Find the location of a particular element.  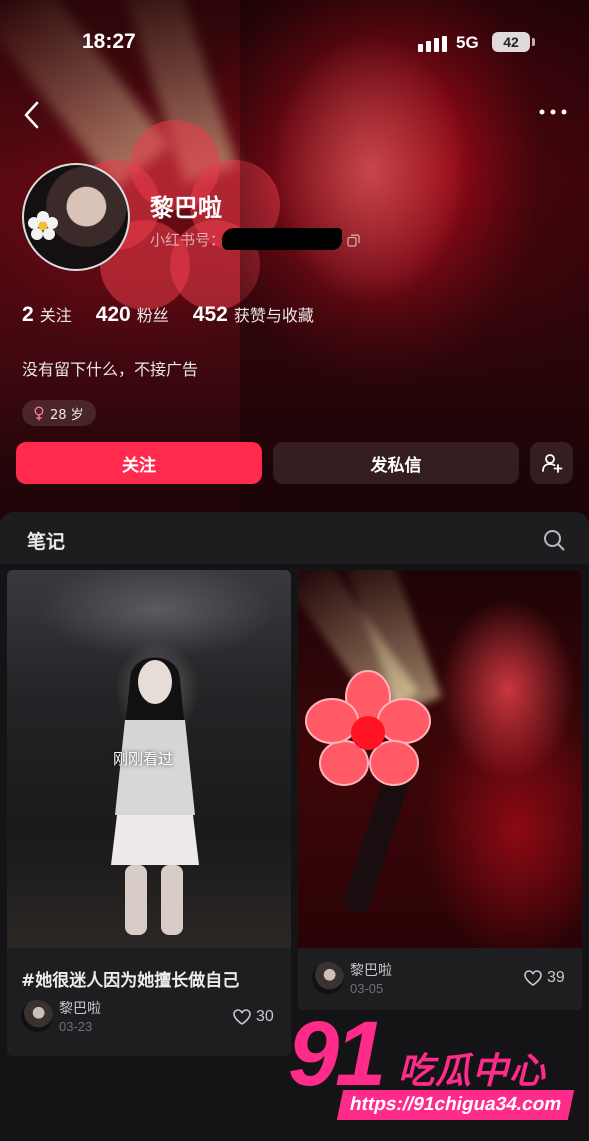

add-friend-button is located at coordinates (551, 463).